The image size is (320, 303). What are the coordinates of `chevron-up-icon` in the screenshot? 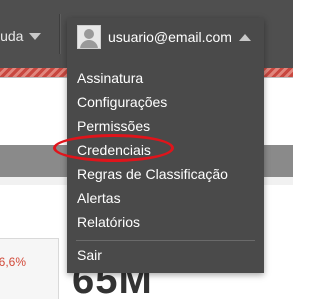 It's located at (245, 37).